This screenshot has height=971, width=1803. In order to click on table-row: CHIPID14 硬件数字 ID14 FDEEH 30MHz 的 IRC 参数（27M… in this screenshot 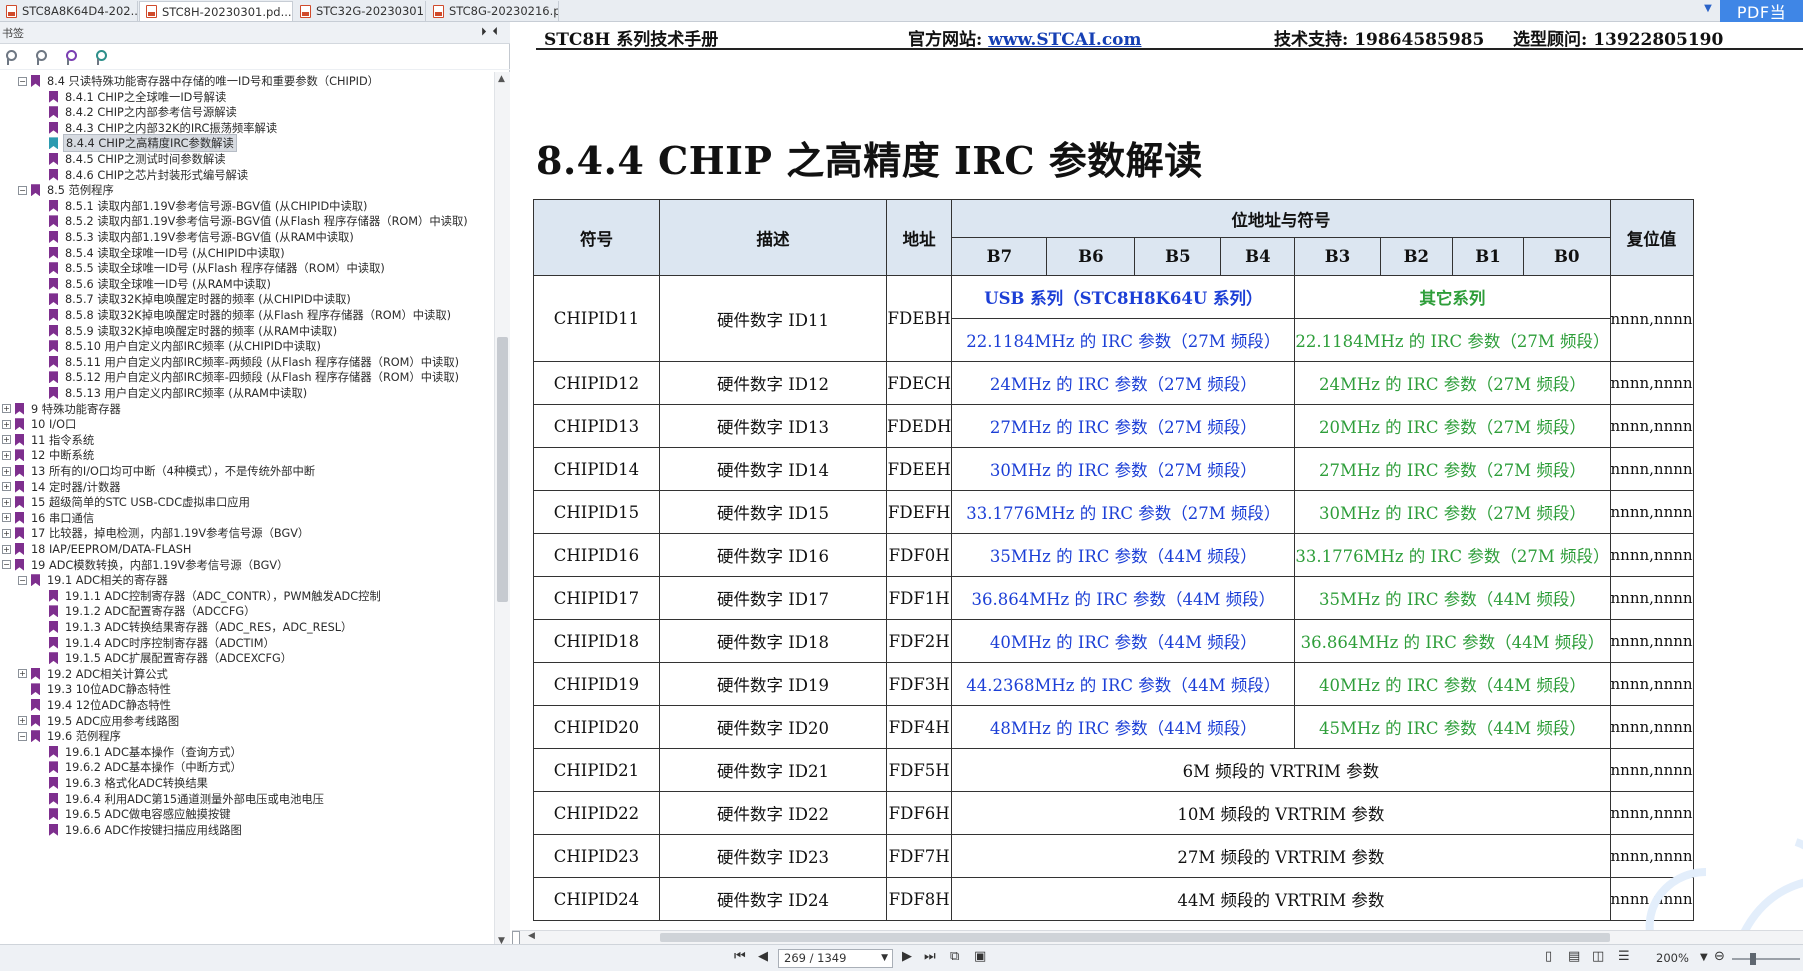, I will do `click(1113, 469)`.